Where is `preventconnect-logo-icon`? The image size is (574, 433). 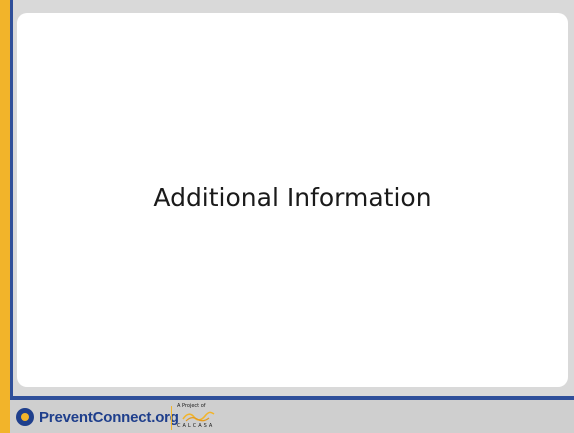
preventconnect-logo-icon is located at coordinates (25, 417).